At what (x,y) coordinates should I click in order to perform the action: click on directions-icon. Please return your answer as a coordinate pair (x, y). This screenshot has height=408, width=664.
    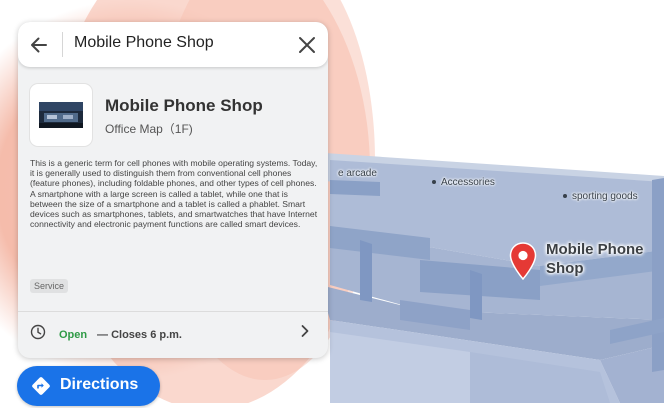
    Looking at the image, I should click on (41, 386).